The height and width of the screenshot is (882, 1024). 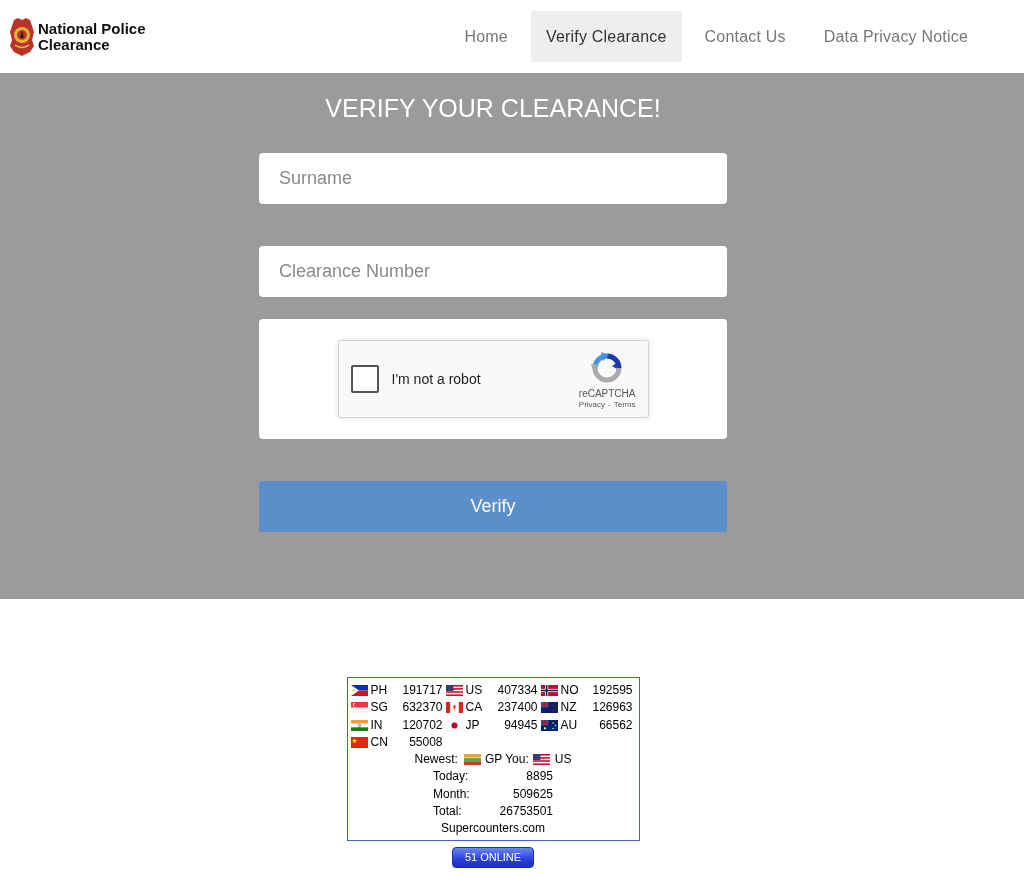 I want to click on nav-link: Contact Us, so click(x=745, y=36).